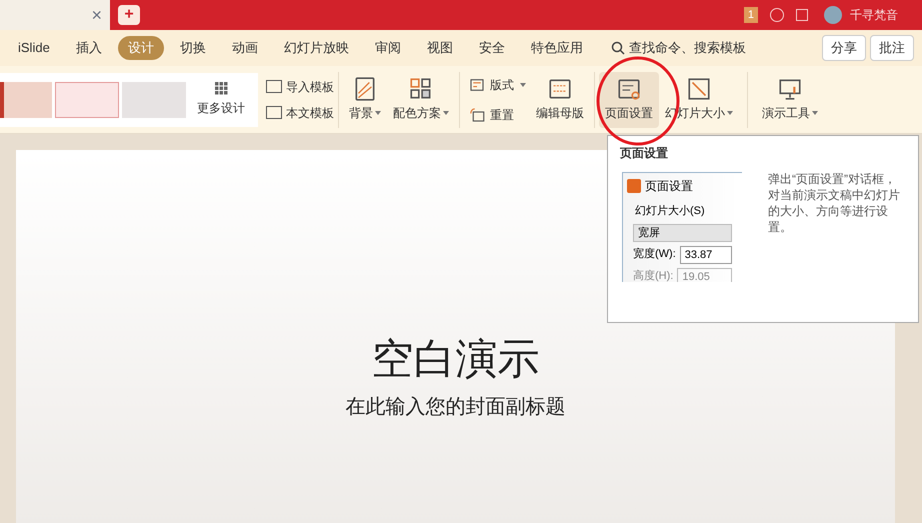  I want to click on slide-subtitle: 在此输入您的封面副标题, so click(456, 407).